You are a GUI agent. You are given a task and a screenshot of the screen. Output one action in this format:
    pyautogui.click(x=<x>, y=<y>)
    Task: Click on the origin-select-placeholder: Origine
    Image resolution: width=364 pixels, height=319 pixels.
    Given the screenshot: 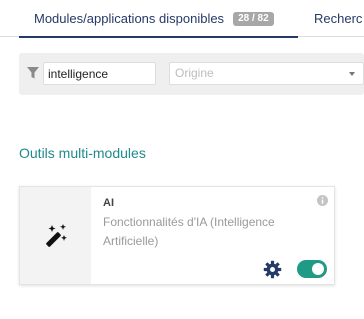 What is the action you would take?
    pyautogui.click(x=194, y=73)
    